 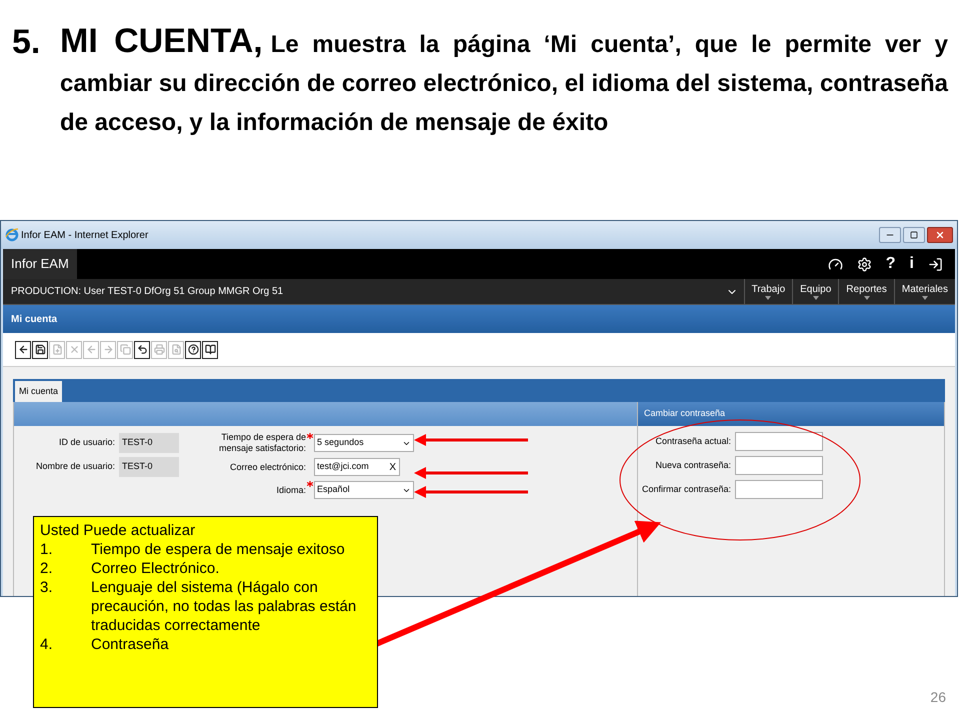 I want to click on callout-title: Usted Puede actualizar, so click(x=118, y=530).